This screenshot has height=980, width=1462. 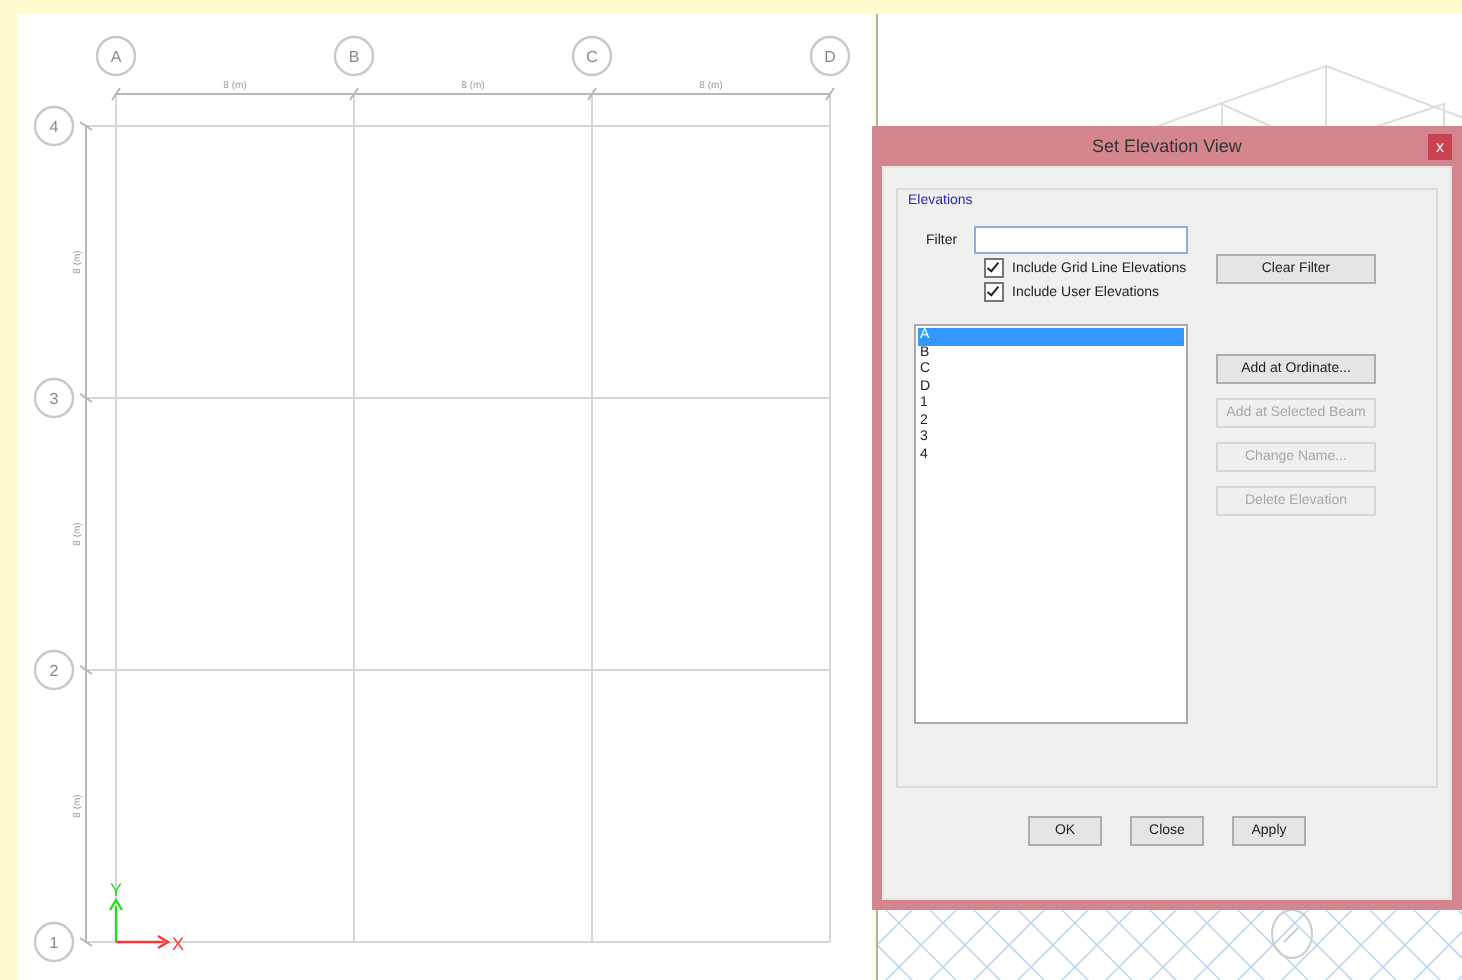 I want to click on axis-label: X, so click(x=178, y=944).